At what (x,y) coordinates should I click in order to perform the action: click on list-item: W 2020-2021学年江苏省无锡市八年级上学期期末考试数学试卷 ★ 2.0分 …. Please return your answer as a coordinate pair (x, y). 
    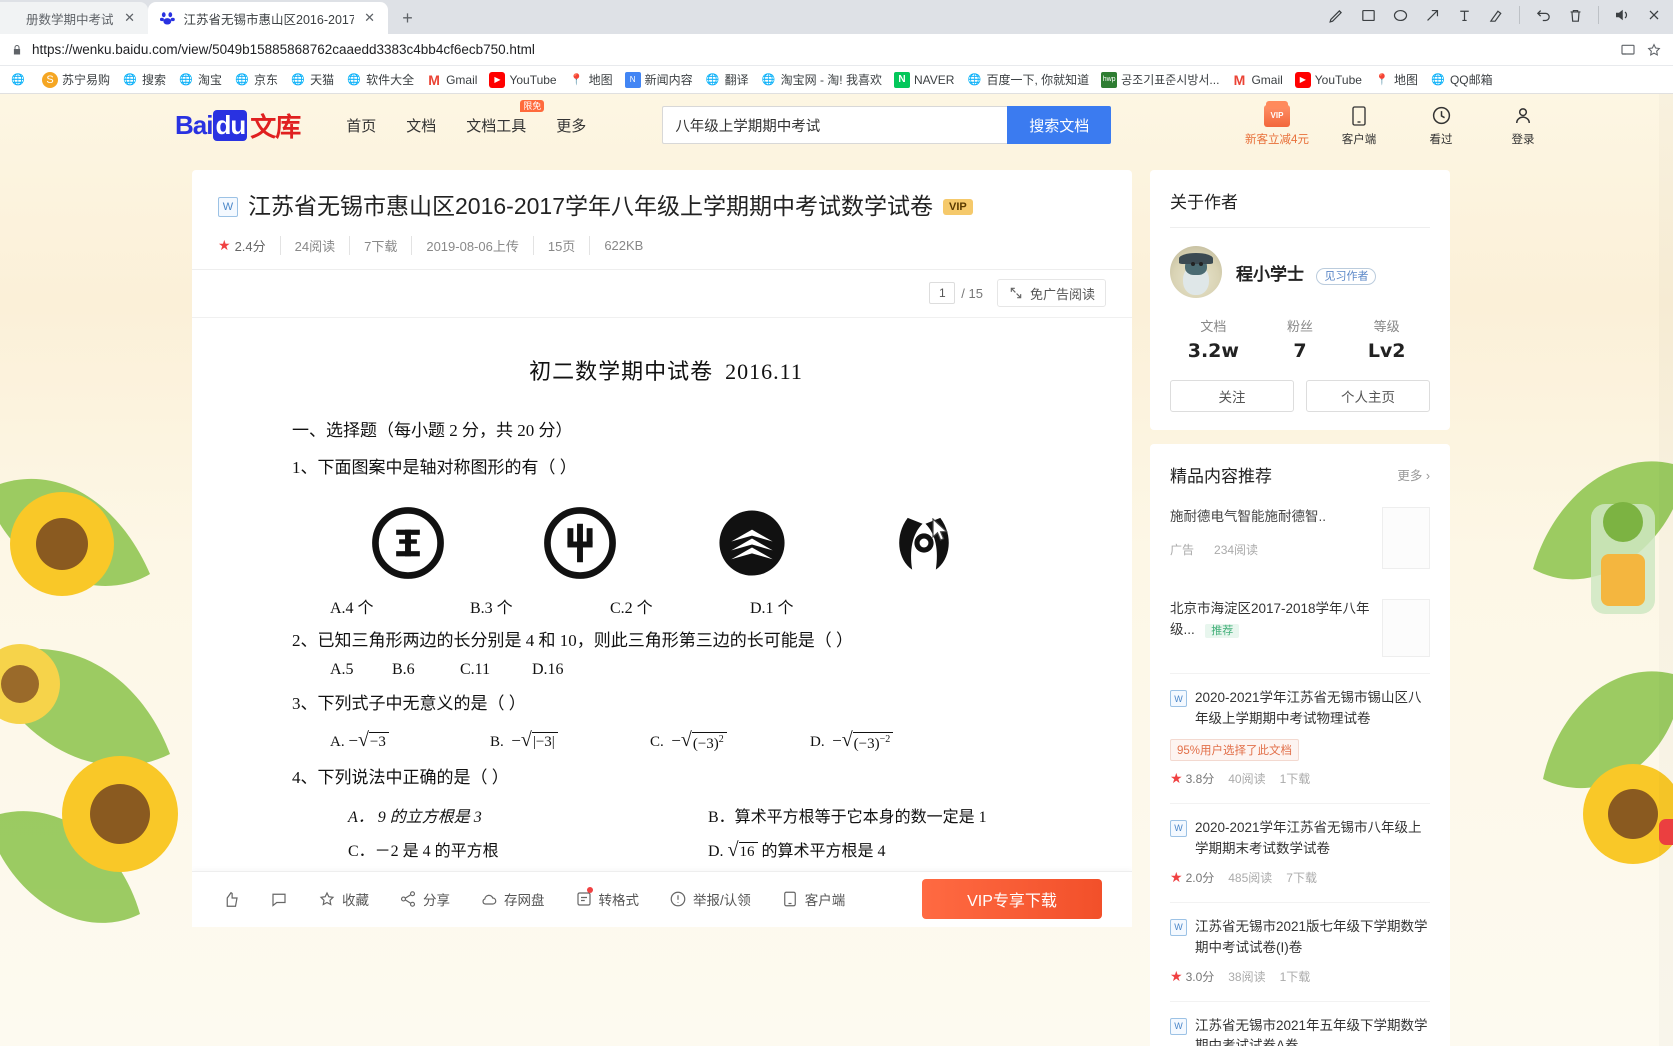
    Looking at the image, I should click on (1300, 844).